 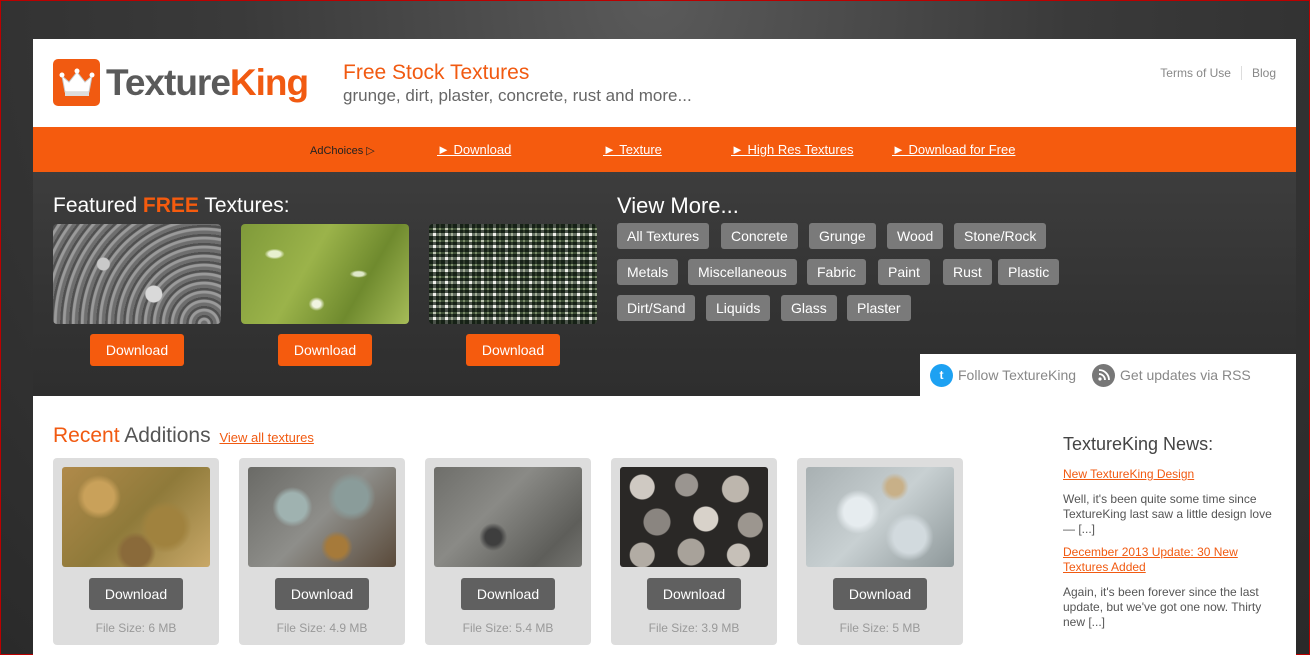 I want to click on nav-link-download: ► Download, so click(x=474, y=149).